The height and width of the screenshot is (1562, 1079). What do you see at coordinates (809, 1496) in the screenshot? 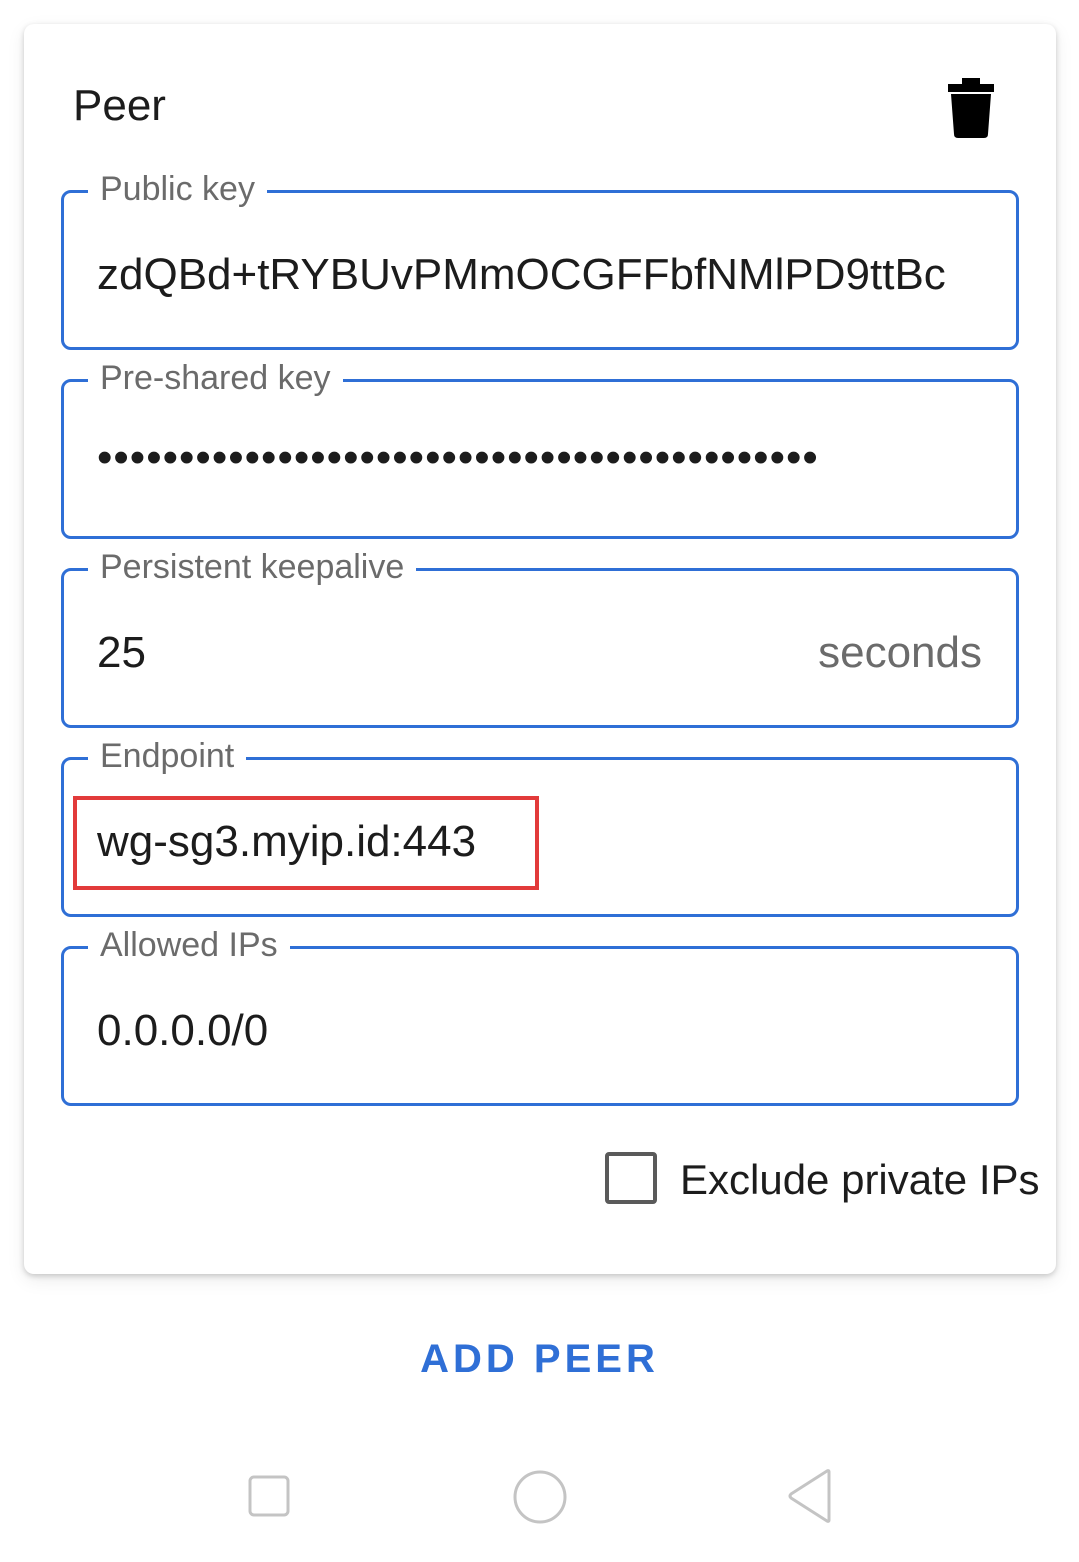
I see `triangle-back-icon` at bounding box center [809, 1496].